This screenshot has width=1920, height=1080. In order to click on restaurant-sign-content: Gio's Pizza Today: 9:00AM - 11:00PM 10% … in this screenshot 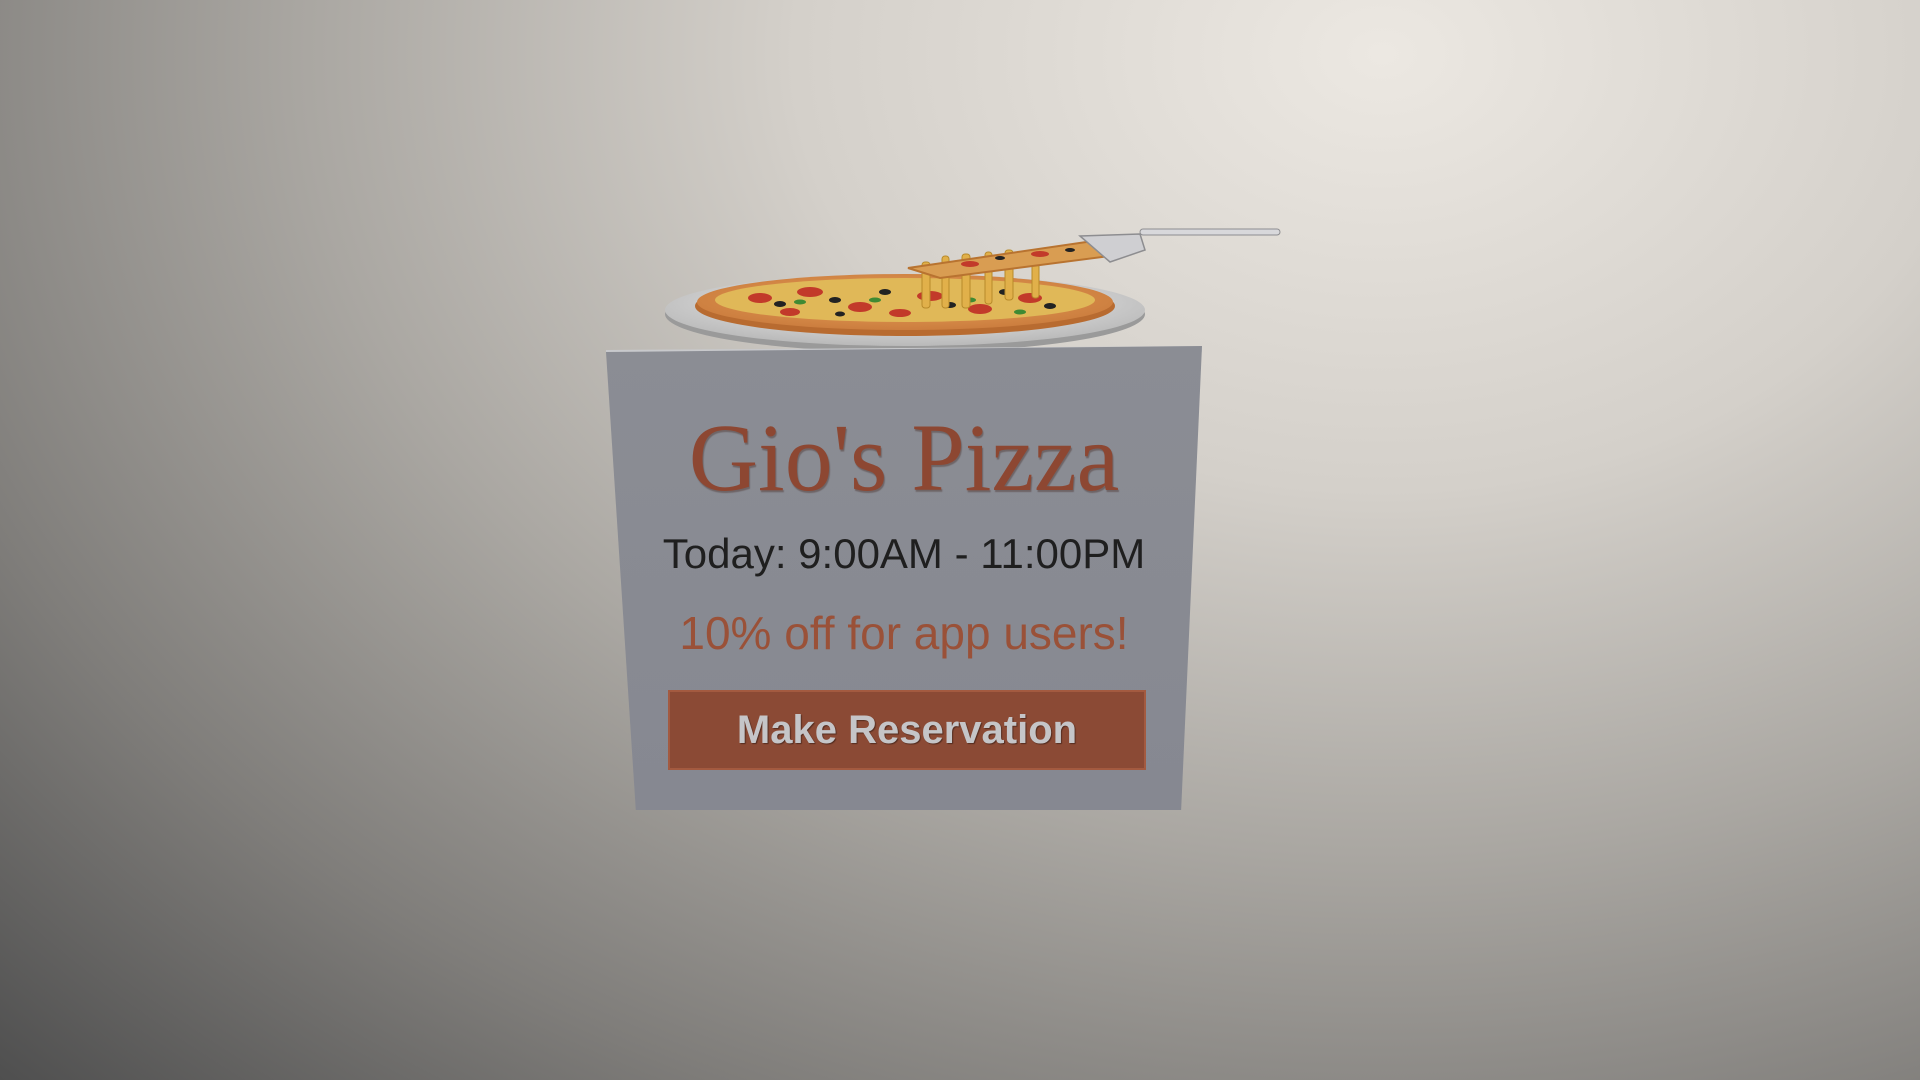, I will do `click(904, 578)`.